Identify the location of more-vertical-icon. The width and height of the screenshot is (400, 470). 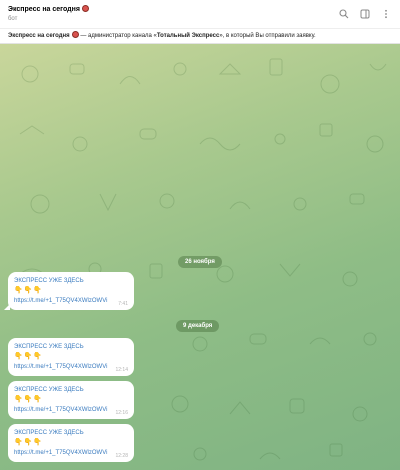
(386, 14).